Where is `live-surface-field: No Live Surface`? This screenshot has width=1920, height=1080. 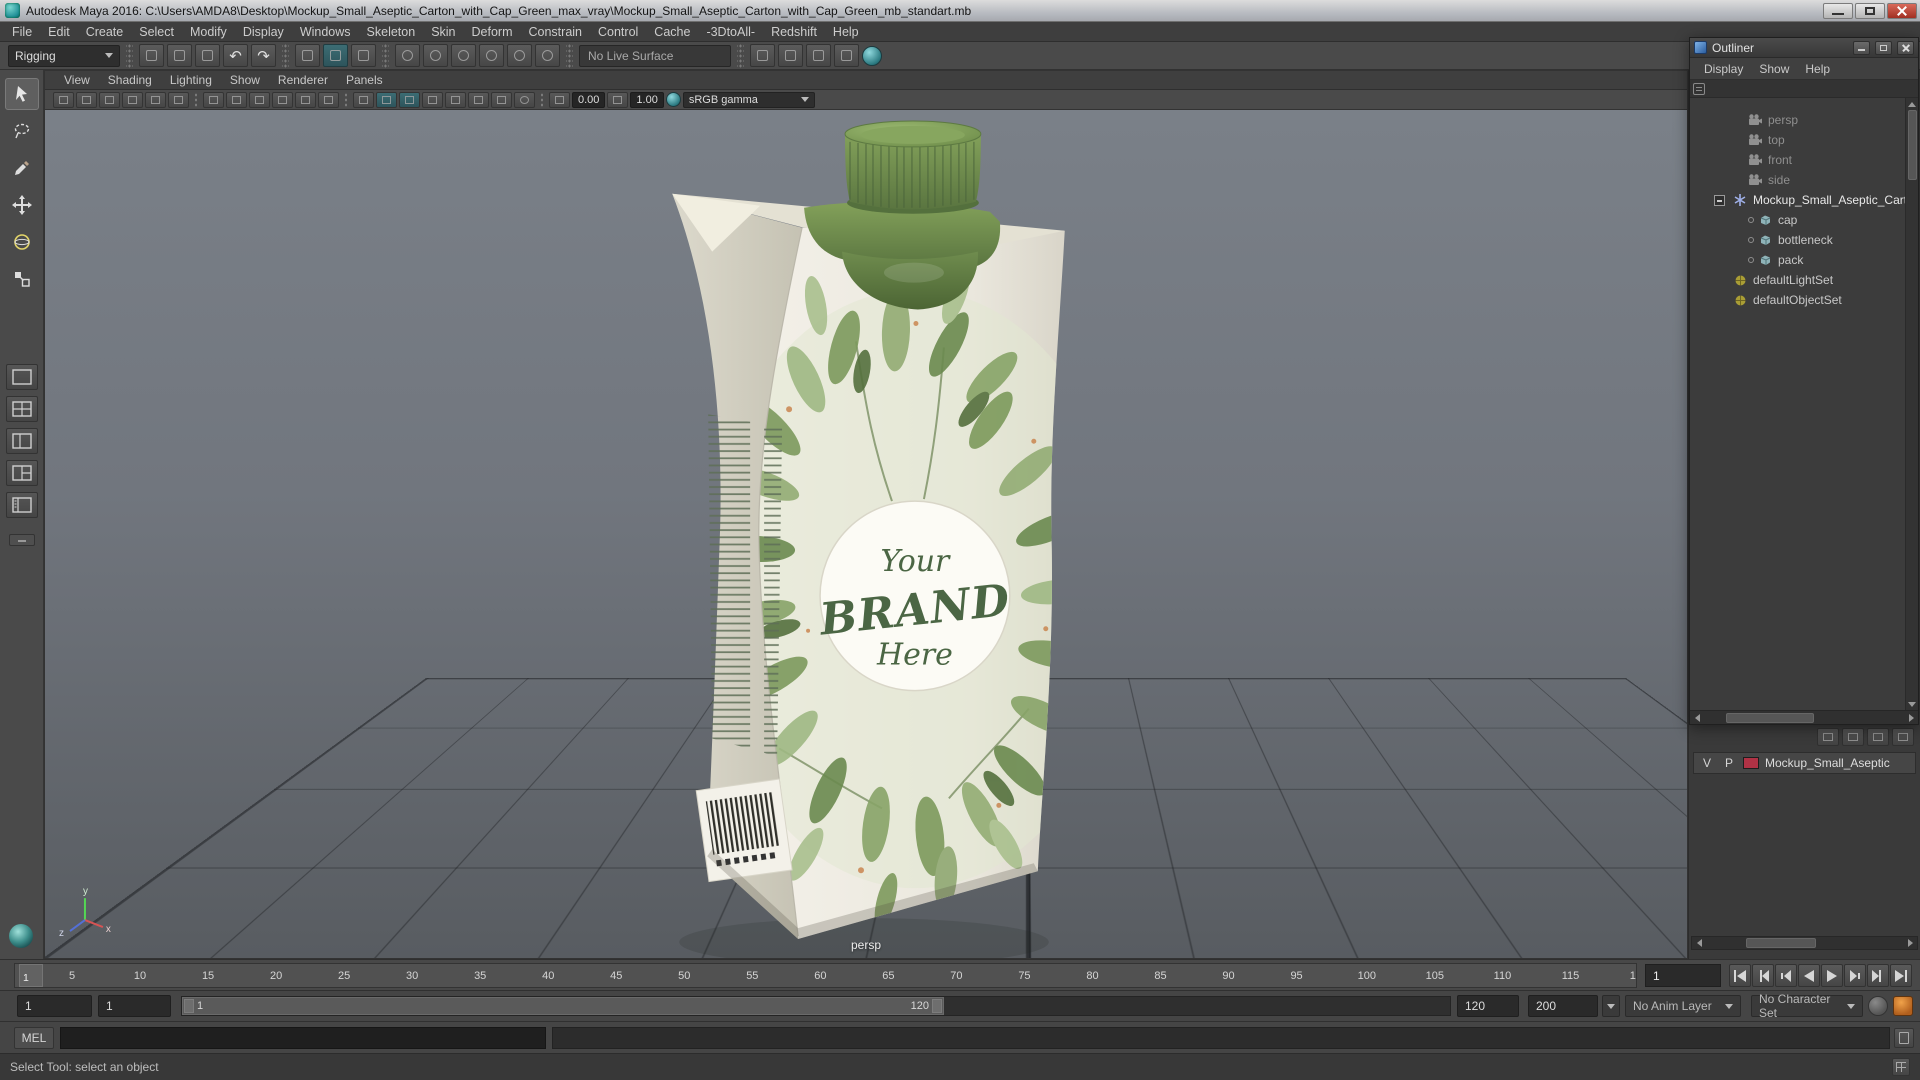 live-surface-field: No Live Surface is located at coordinates (655, 55).